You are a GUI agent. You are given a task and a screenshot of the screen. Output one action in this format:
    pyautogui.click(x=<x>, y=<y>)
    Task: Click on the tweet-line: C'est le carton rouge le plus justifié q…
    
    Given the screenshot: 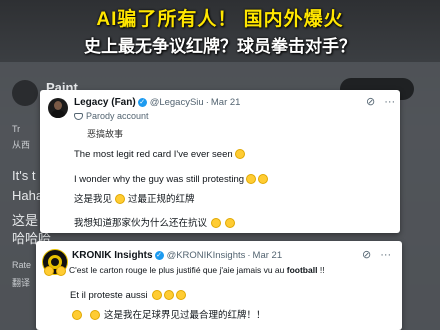 What is the action you would take?
    pyautogui.click(x=177, y=270)
    